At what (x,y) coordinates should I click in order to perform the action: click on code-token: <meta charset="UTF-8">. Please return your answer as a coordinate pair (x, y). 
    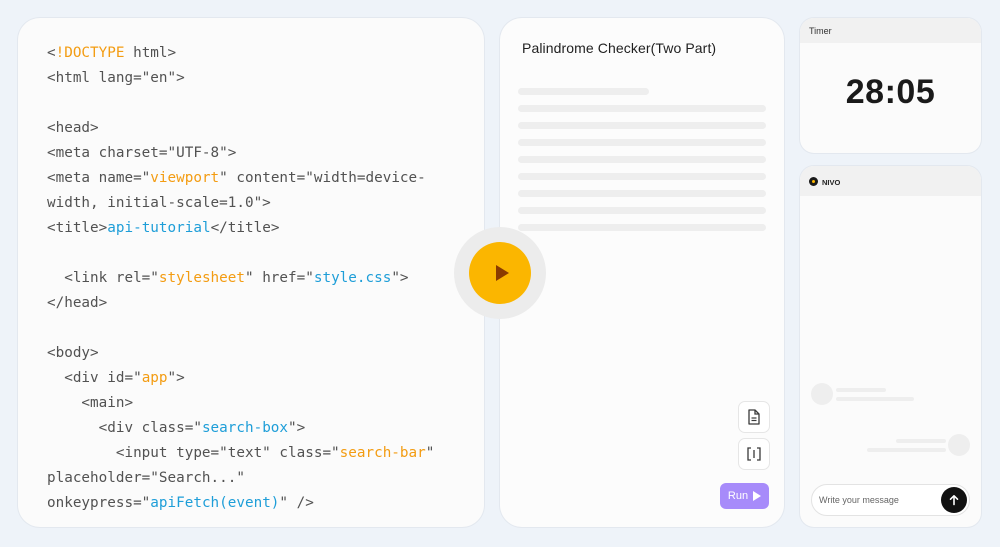
    Looking at the image, I should click on (142, 153).